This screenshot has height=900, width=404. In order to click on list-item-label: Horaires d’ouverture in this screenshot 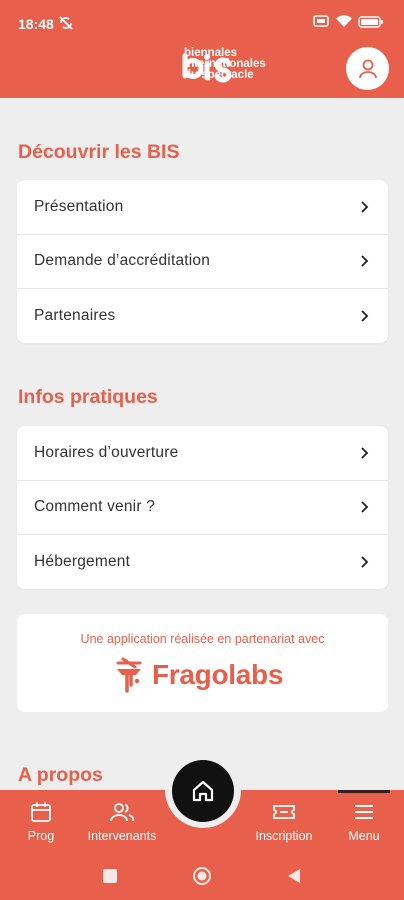, I will do `click(106, 452)`.